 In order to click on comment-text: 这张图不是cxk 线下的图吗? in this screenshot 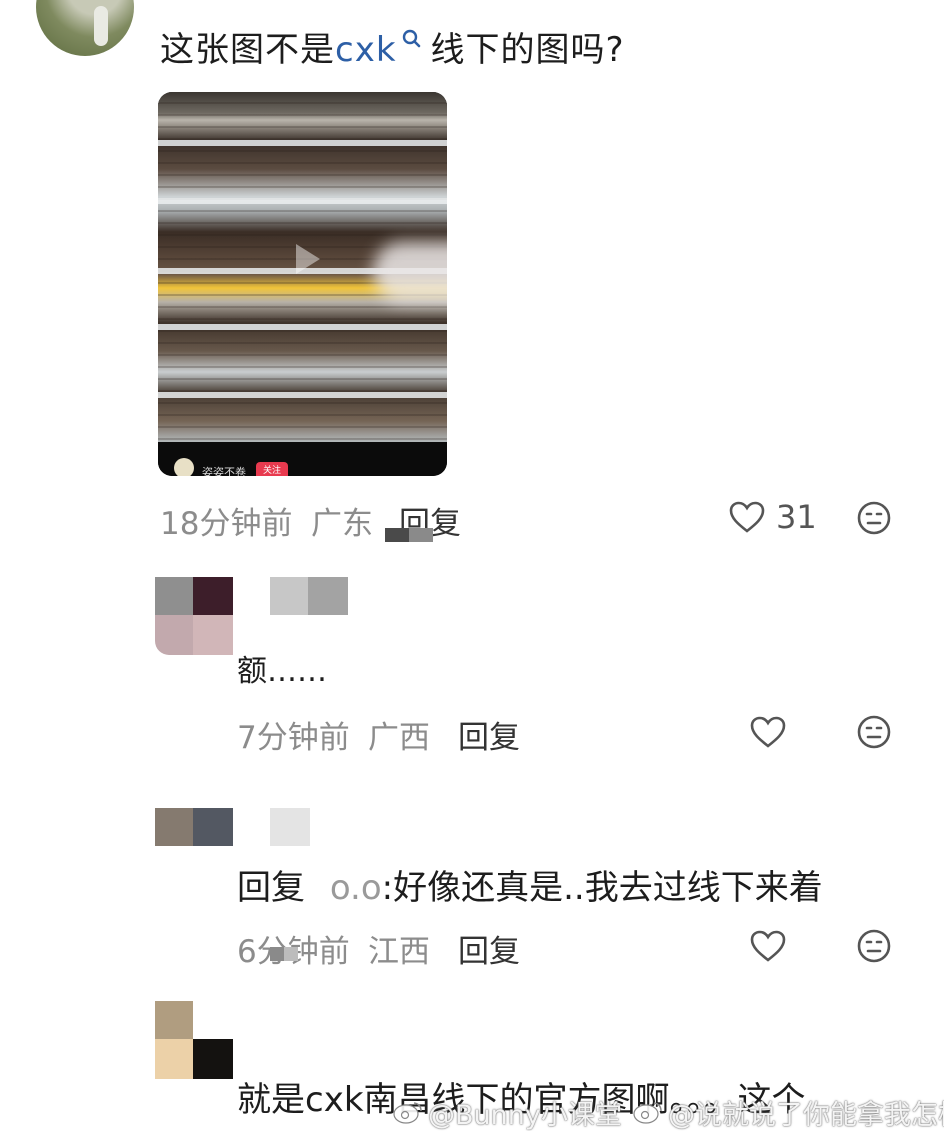, I will do `click(392, 46)`.